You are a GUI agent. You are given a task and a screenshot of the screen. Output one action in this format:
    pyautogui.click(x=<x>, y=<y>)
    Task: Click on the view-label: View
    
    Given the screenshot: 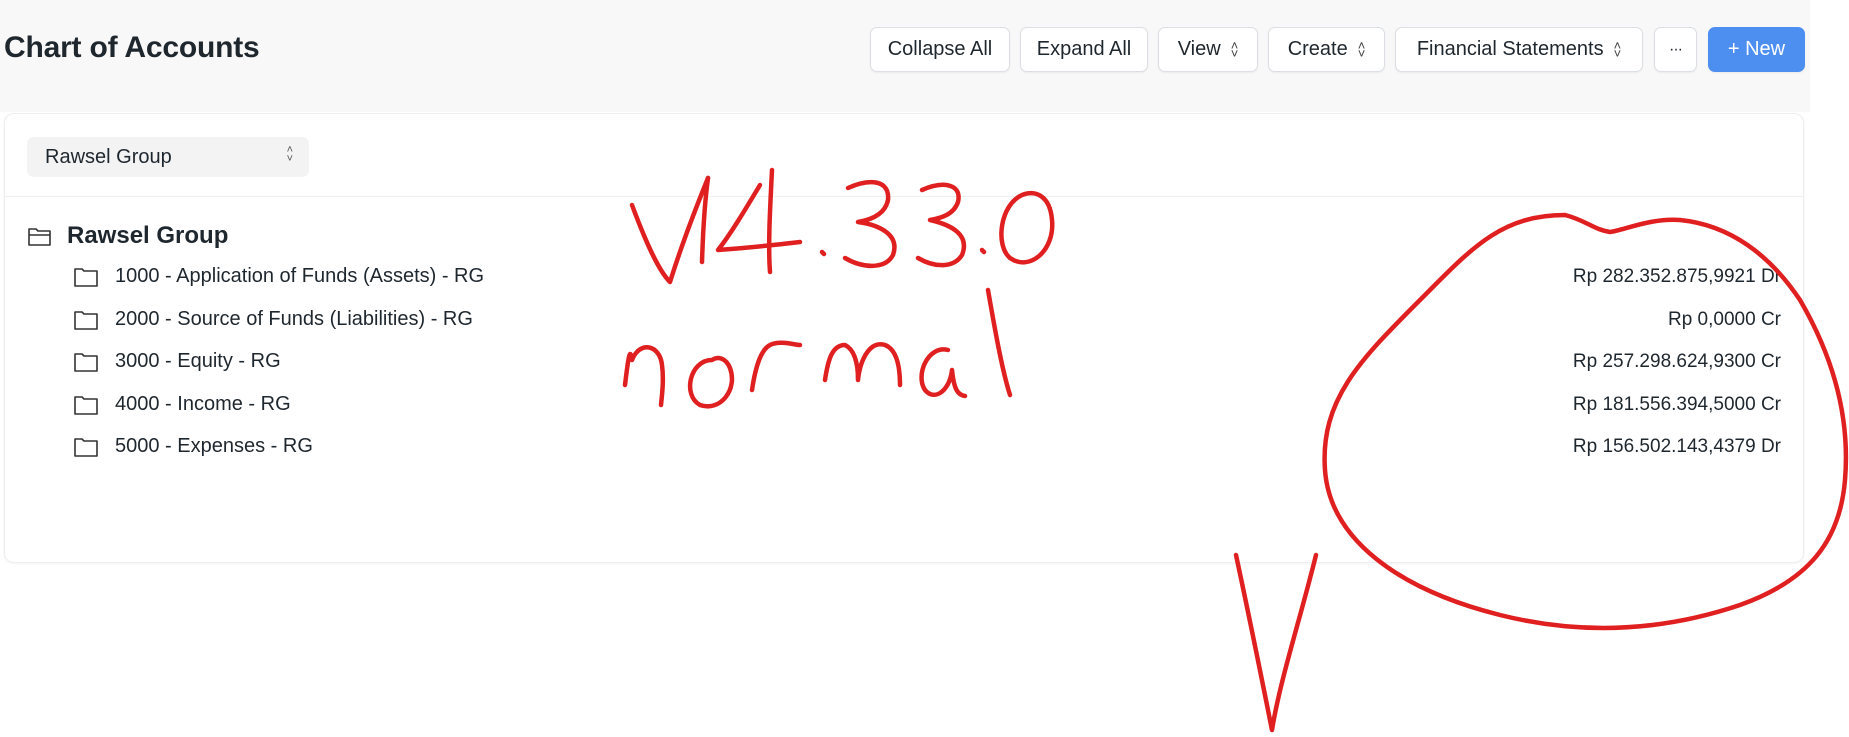 What is the action you would take?
    pyautogui.click(x=1199, y=49)
    